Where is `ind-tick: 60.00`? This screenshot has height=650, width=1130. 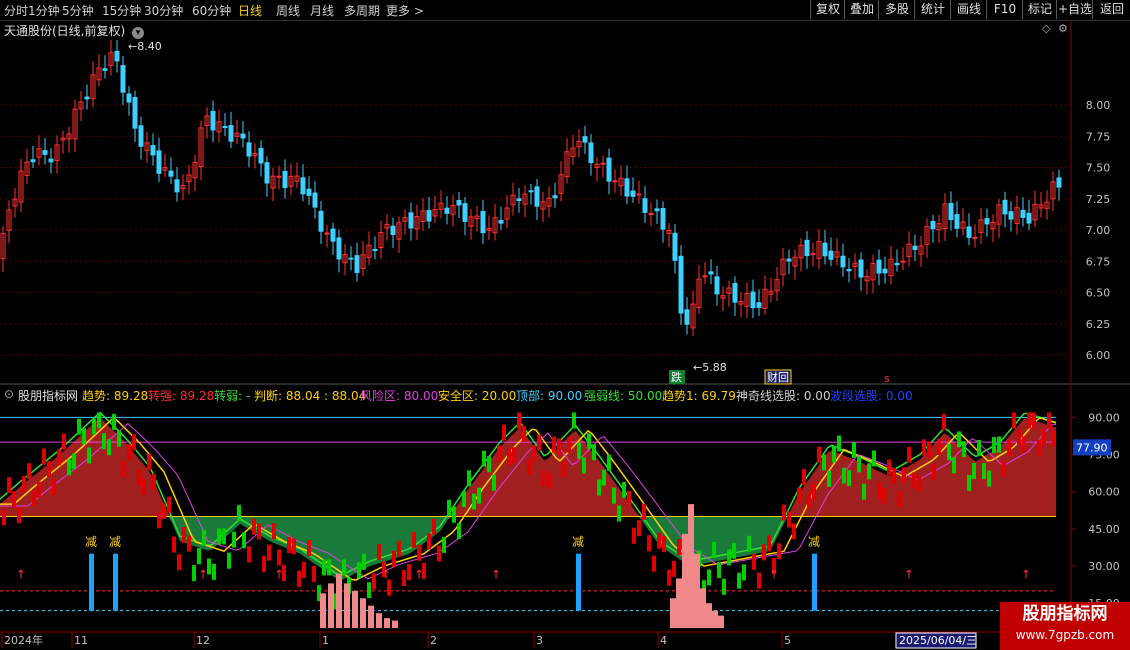
ind-tick: 60.00 is located at coordinates (1104, 492).